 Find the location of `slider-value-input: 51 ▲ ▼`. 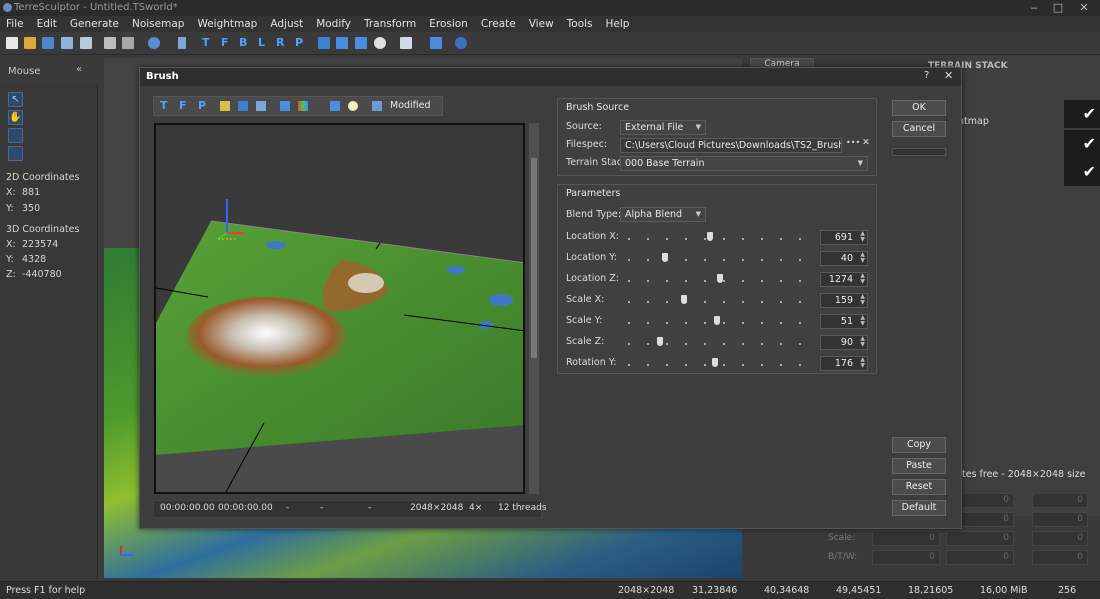

slider-value-input: 51 ▲ ▼ is located at coordinates (844, 321).